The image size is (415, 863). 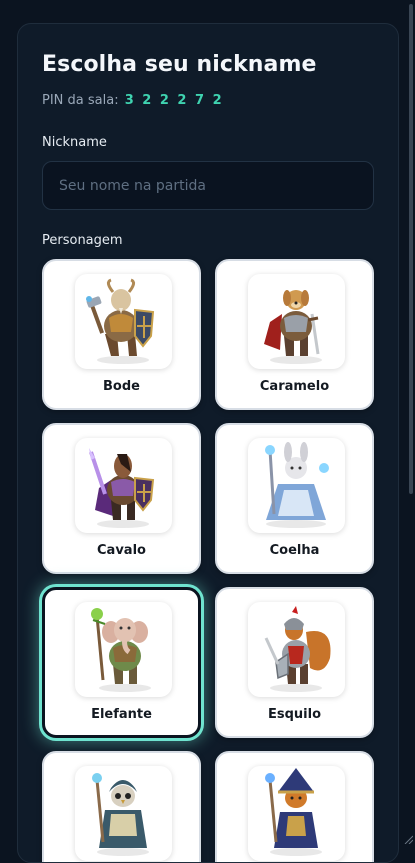 What do you see at coordinates (123, 485) in the screenshot?
I see `horse-mage-icon` at bounding box center [123, 485].